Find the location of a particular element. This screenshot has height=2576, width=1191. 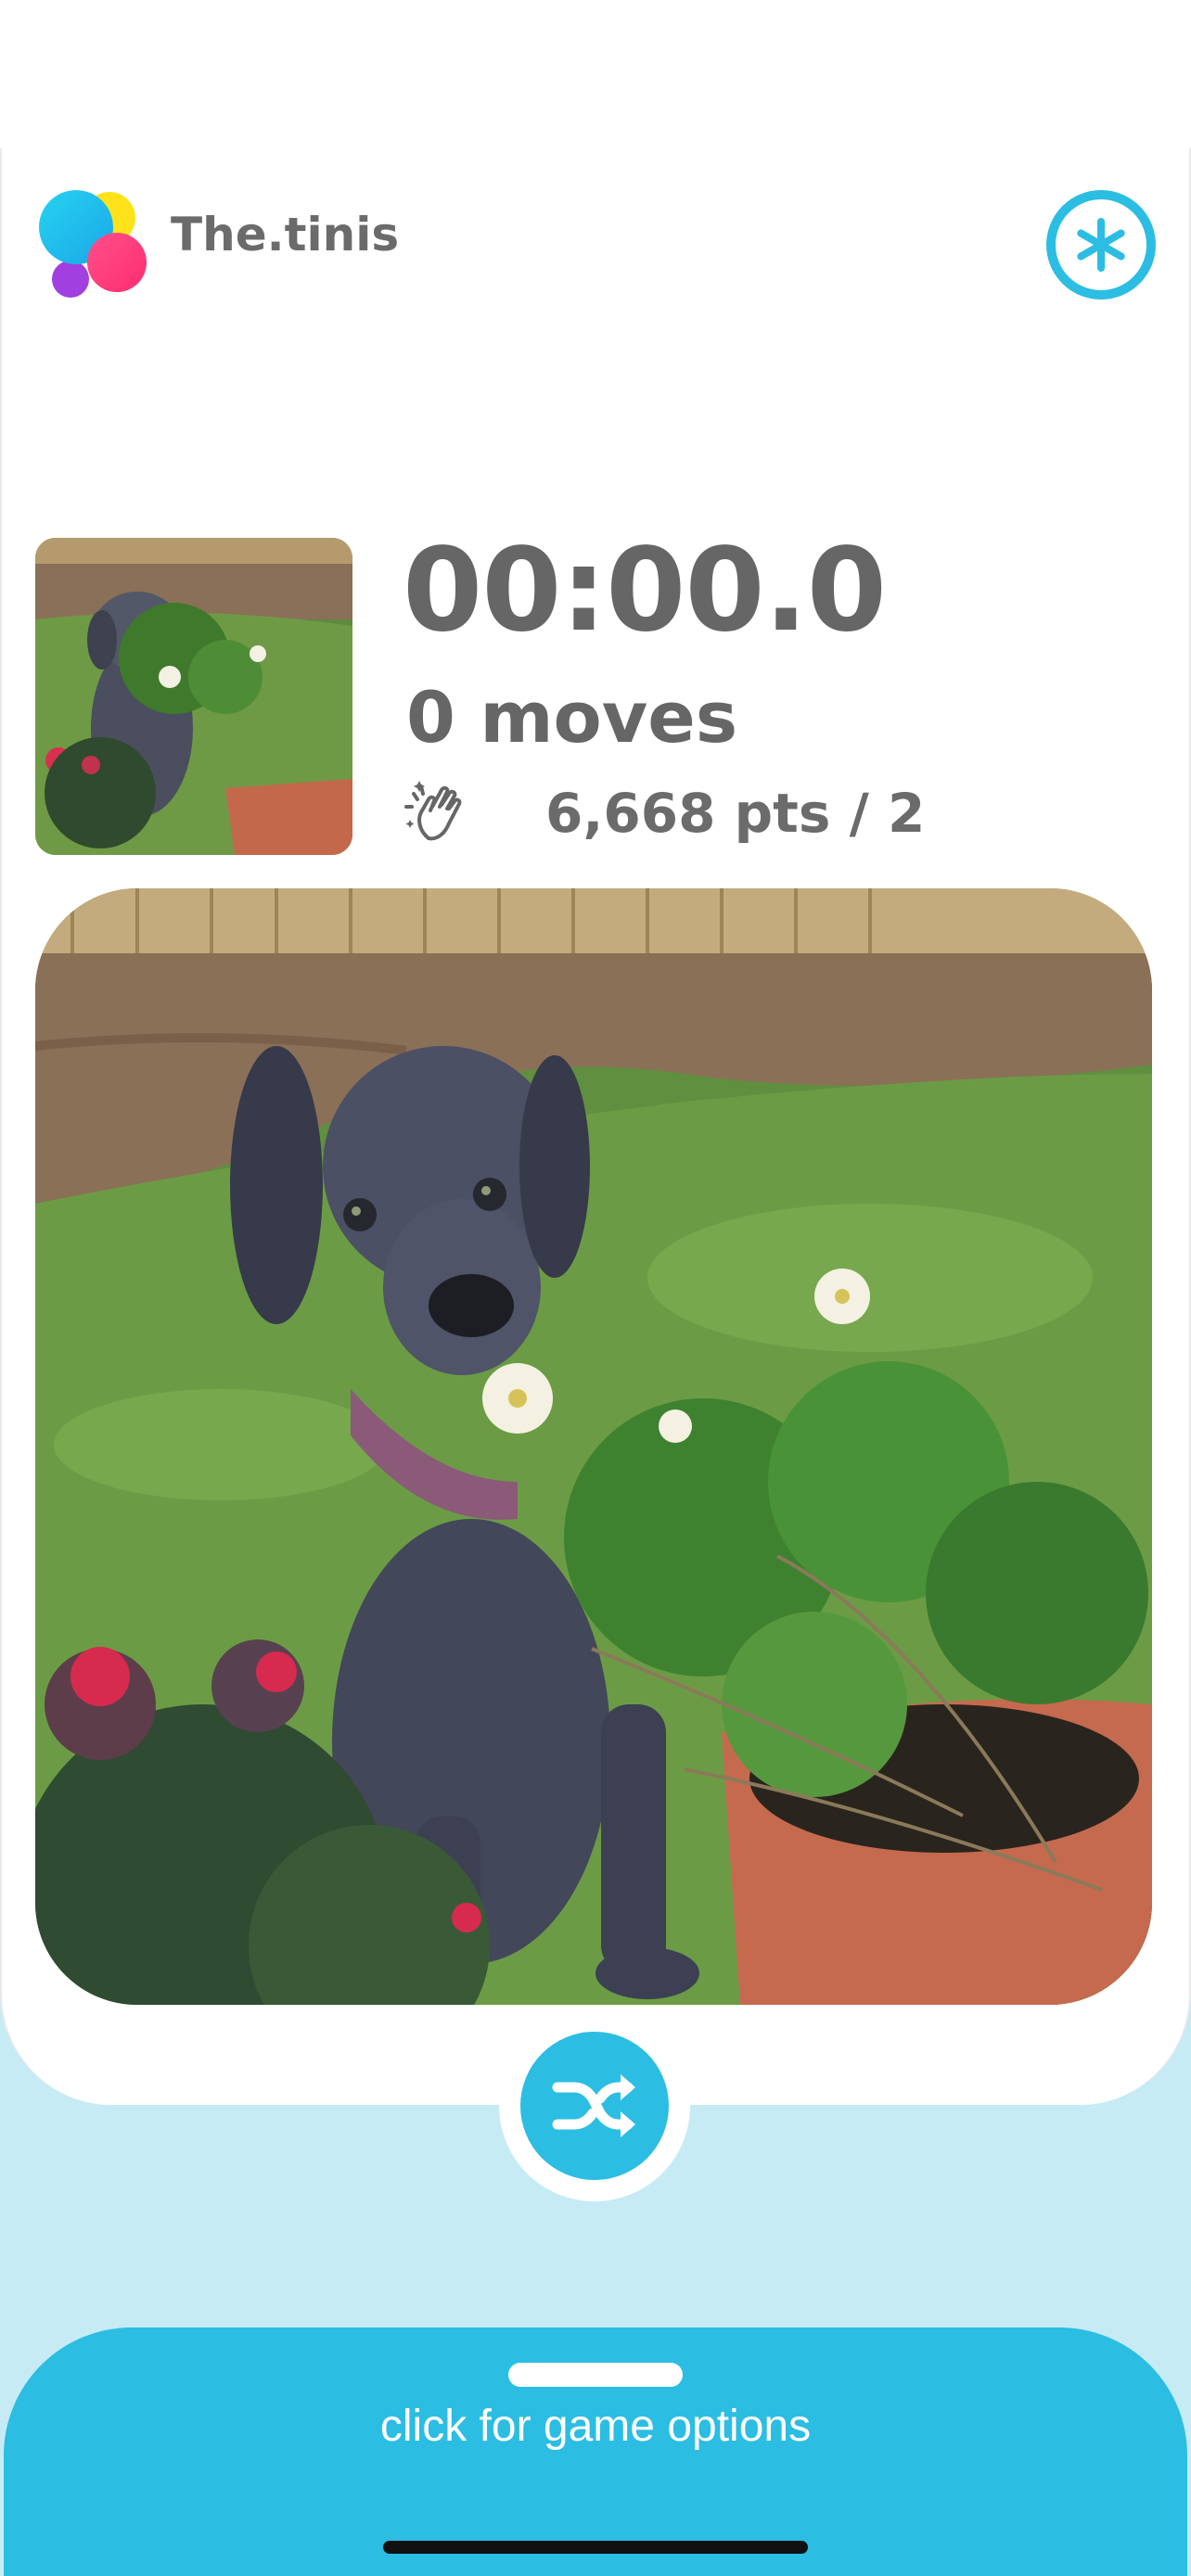

moves-counter: 0 moves is located at coordinates (572, 717).